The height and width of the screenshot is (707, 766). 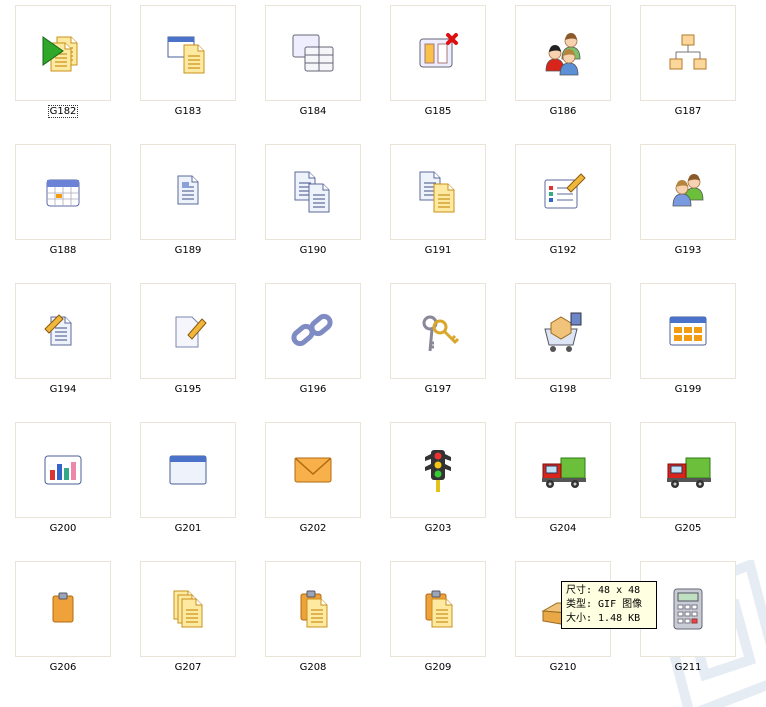 I want to click on file-name-label: G198, so click(x=563, y=390).